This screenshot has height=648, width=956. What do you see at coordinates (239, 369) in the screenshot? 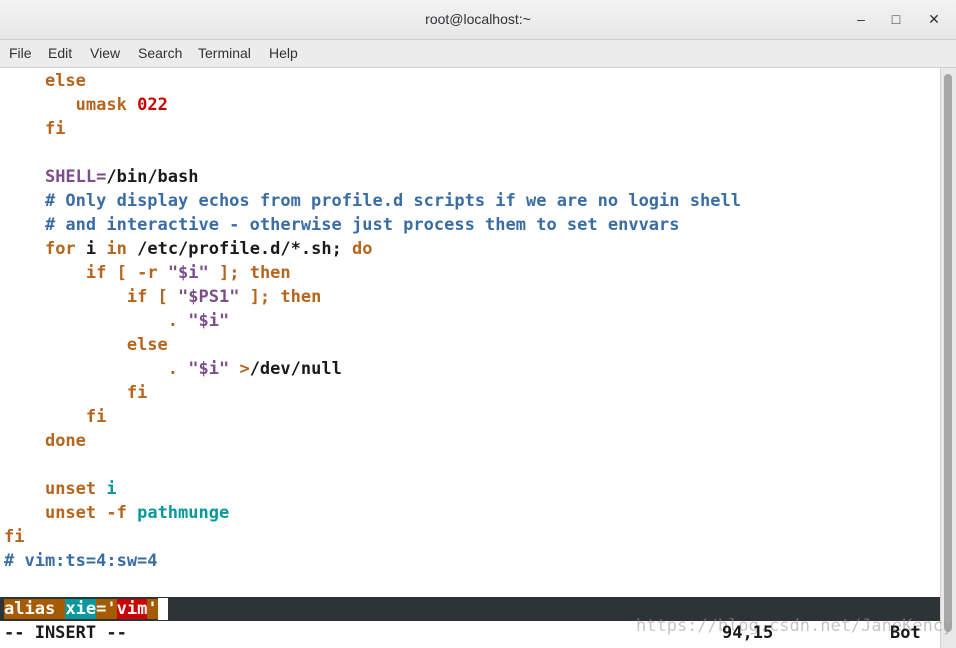
I see `code-token: >` at bounding box center [239, 369].